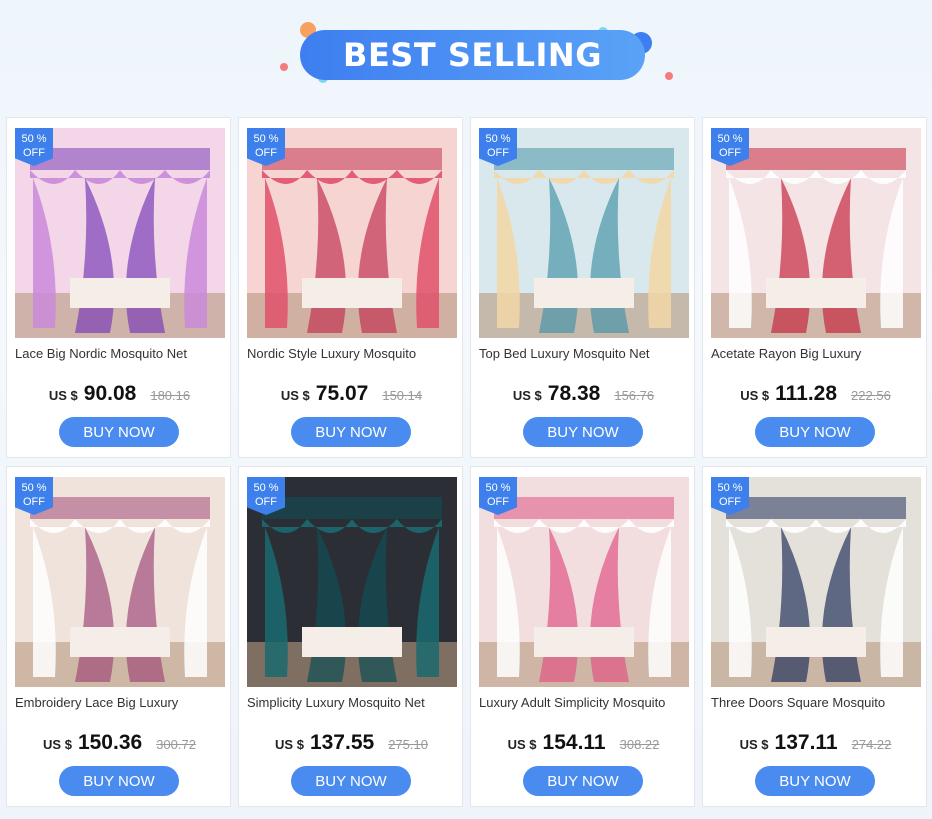 The image size is (932, 819). I want to click on product-title: Embroidery Lace Big Luxury, so click(121, 703).